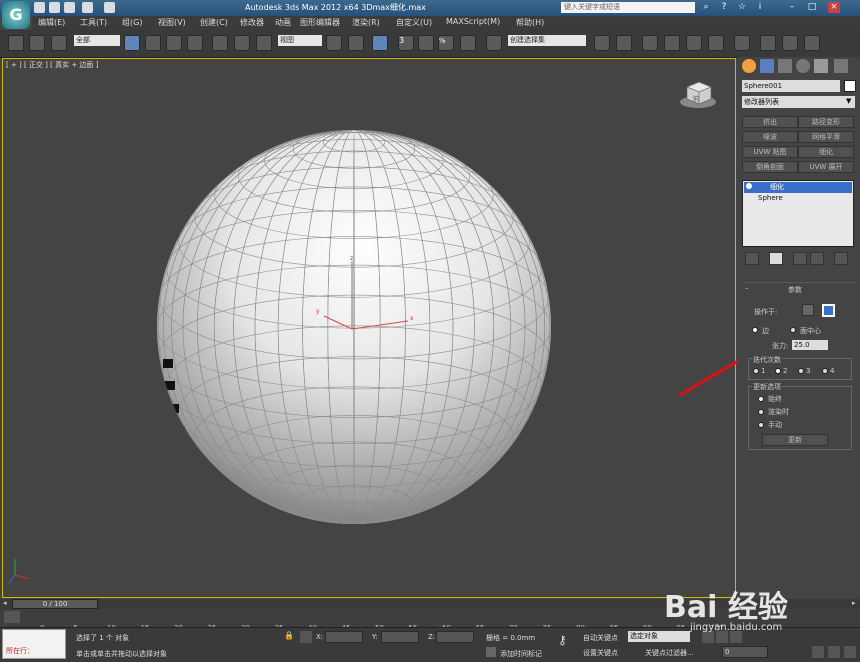 The width and height of the screenshot is (860, 662). What do you see at coordinates (826, 152) in the screenshot?
I see `modifier-button-tessellate: 细化` at bounding box center [826, 152].